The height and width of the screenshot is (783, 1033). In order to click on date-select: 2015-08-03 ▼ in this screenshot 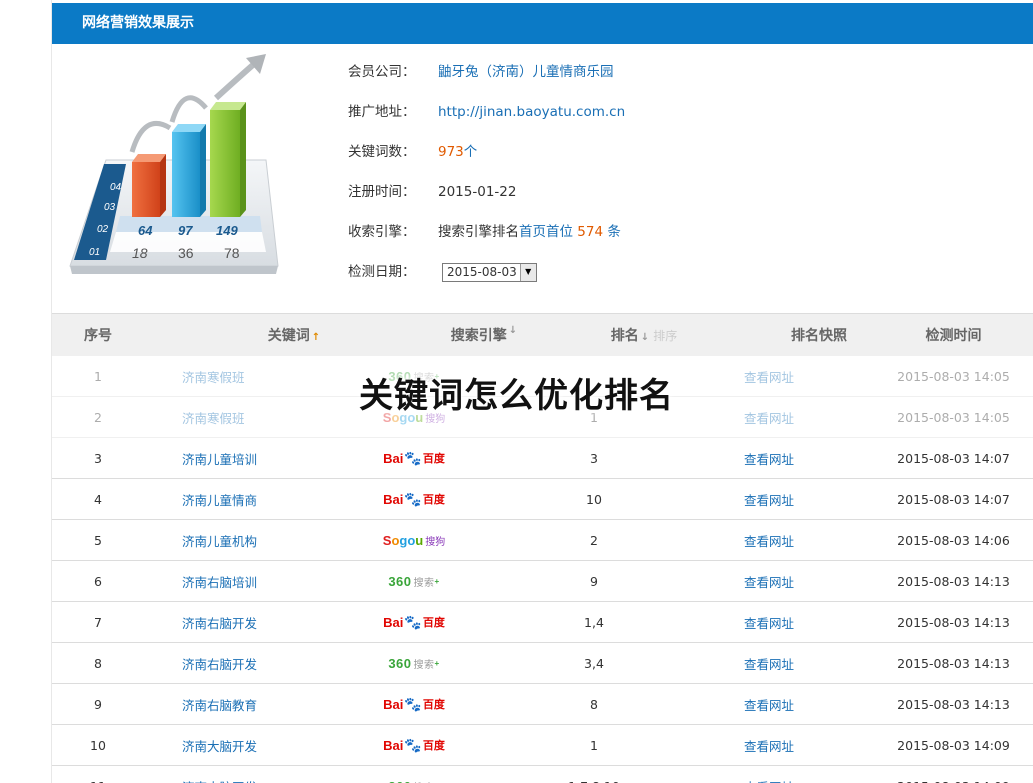, I will do `click(489, 272)`.